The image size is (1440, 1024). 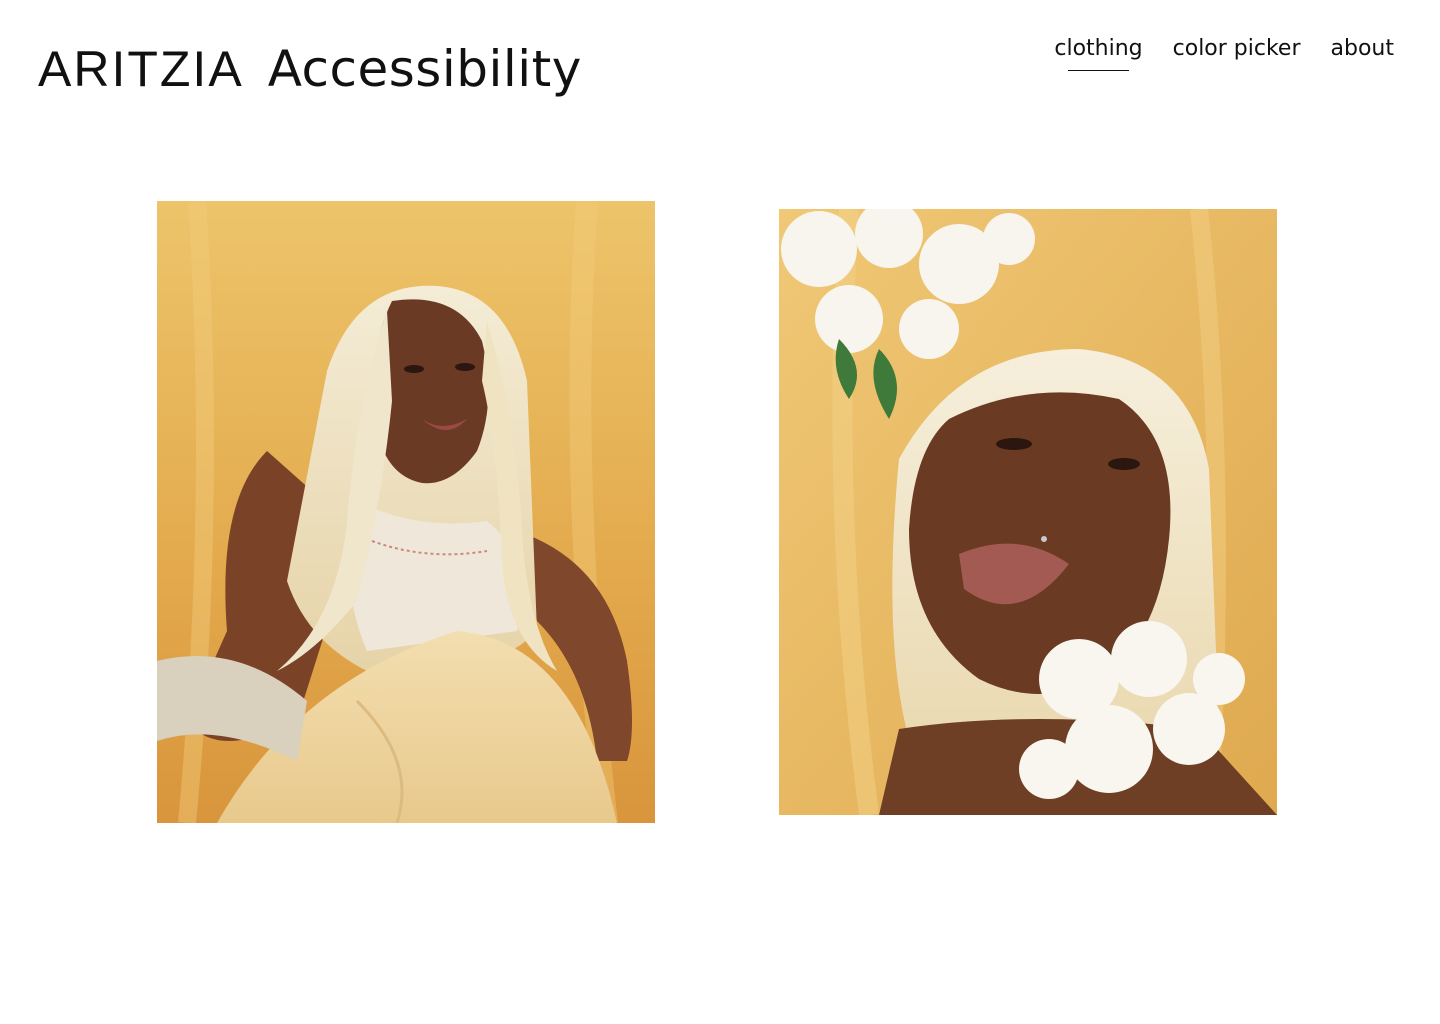 What do you see at coordinates (1098, 53) in the screenshot?
I see `nav-link-clothing: clothing` at bounding box center [1098, 53].